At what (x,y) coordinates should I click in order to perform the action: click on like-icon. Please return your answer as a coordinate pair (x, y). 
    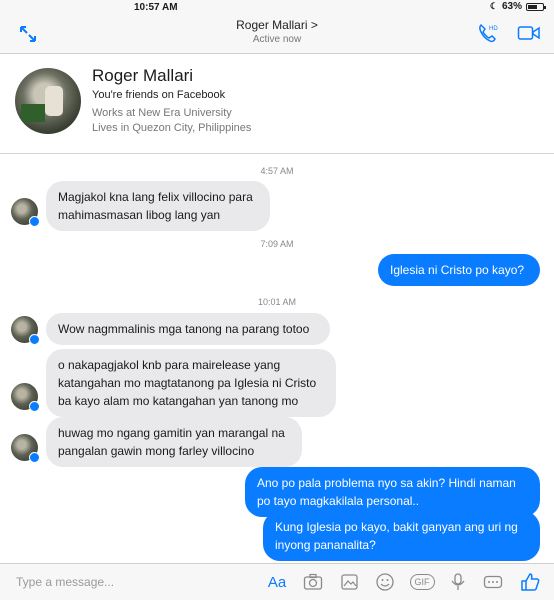
    Looking at the image, I should click on (530, 582).